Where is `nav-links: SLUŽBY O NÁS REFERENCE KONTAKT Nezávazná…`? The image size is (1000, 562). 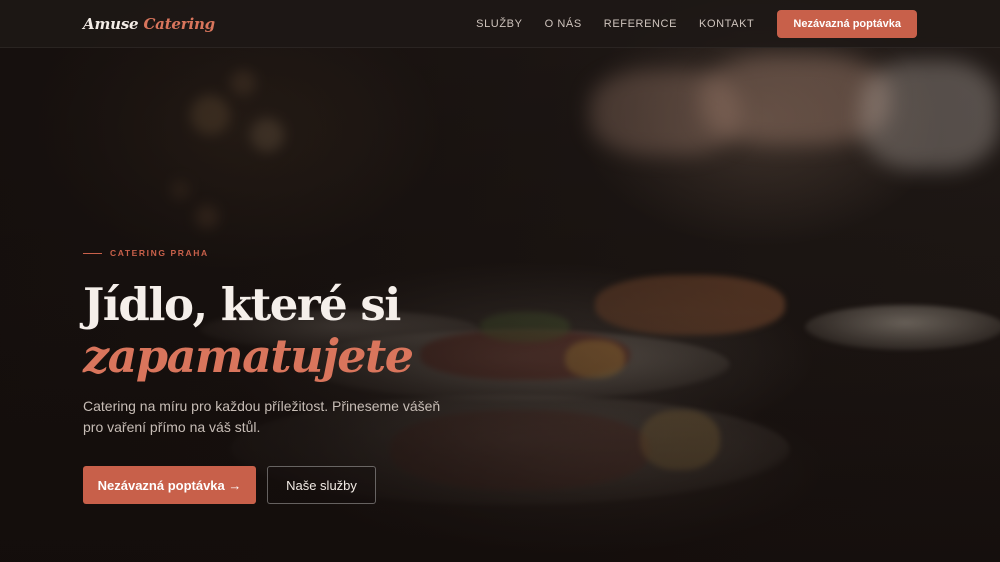 nav-links: SLUŽBY O NÁS REFERENCE KONTAKT Nezávazná… is located at coordinates (685, 23).